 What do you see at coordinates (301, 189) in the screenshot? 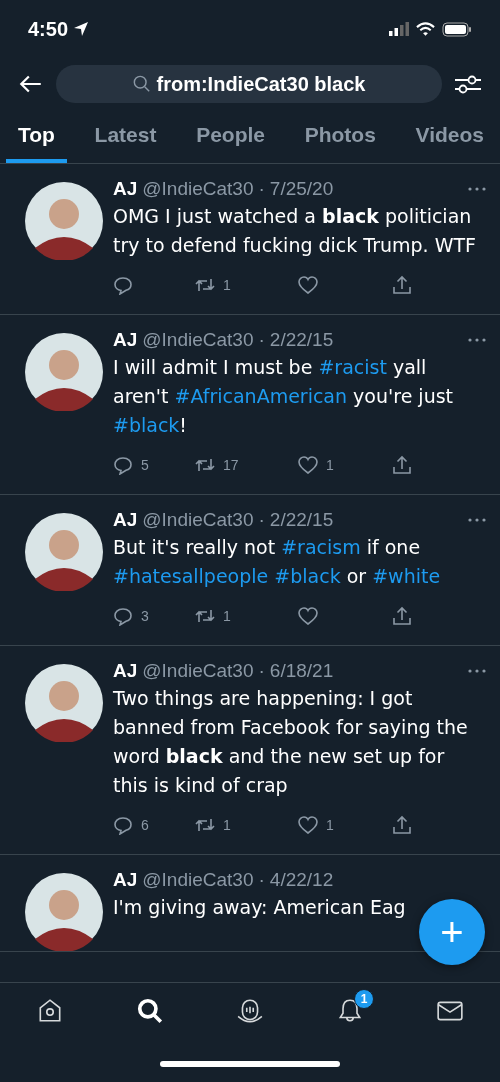
I see `tweet-date: 7/25/20` at bounding box center [301, 189].